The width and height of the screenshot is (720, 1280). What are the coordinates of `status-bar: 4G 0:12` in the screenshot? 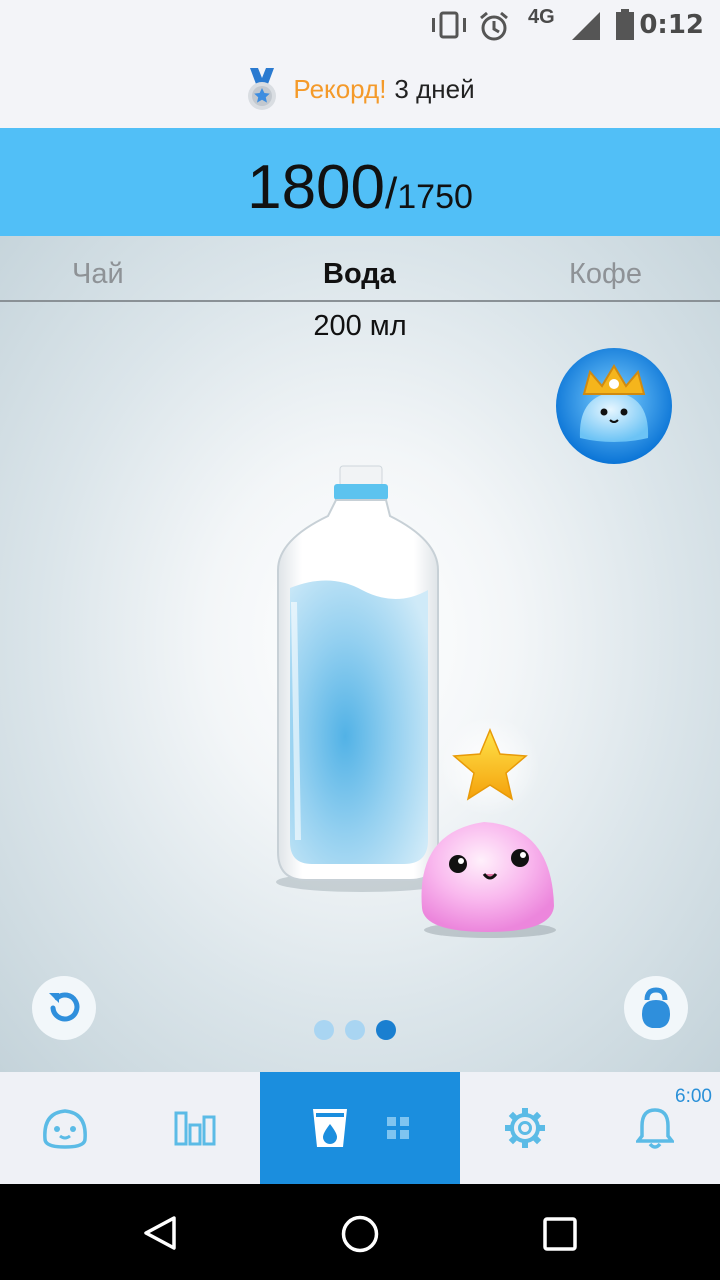 It's located at (360, 25).